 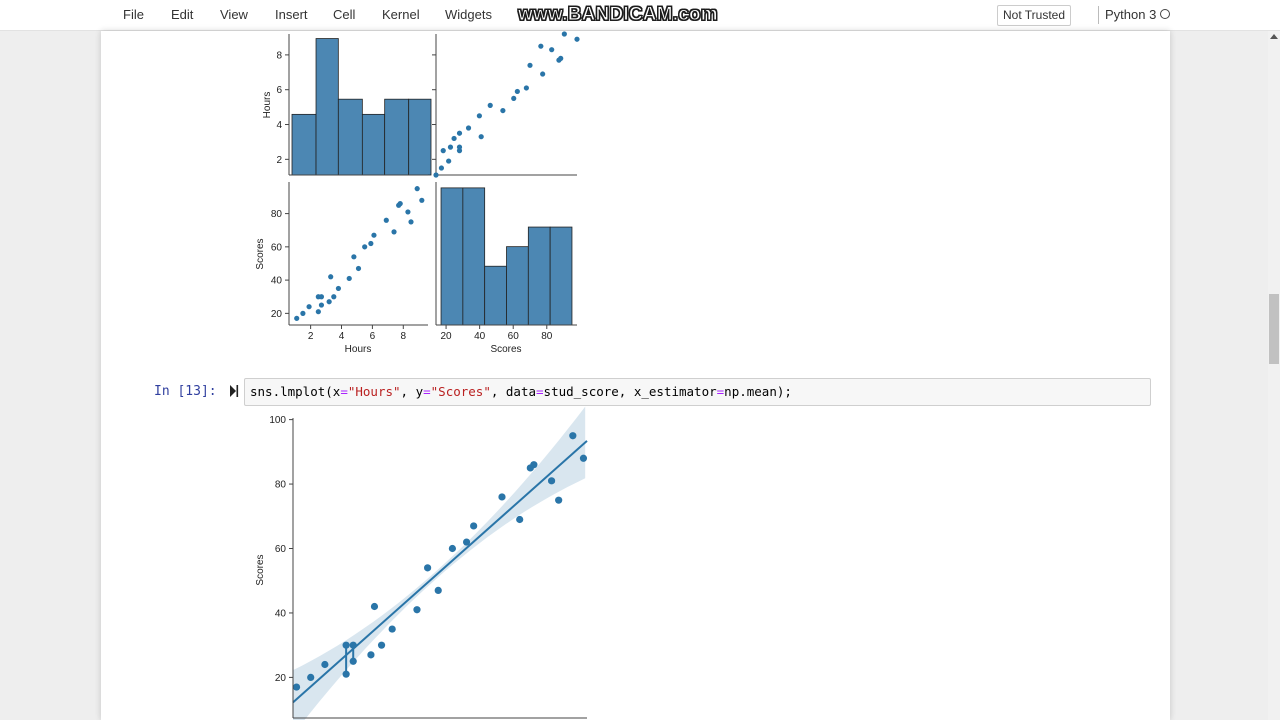 What do you see at coordinates (440, 572) in the screenshot?
I see `regression-line` at bounding box center [440, 572].